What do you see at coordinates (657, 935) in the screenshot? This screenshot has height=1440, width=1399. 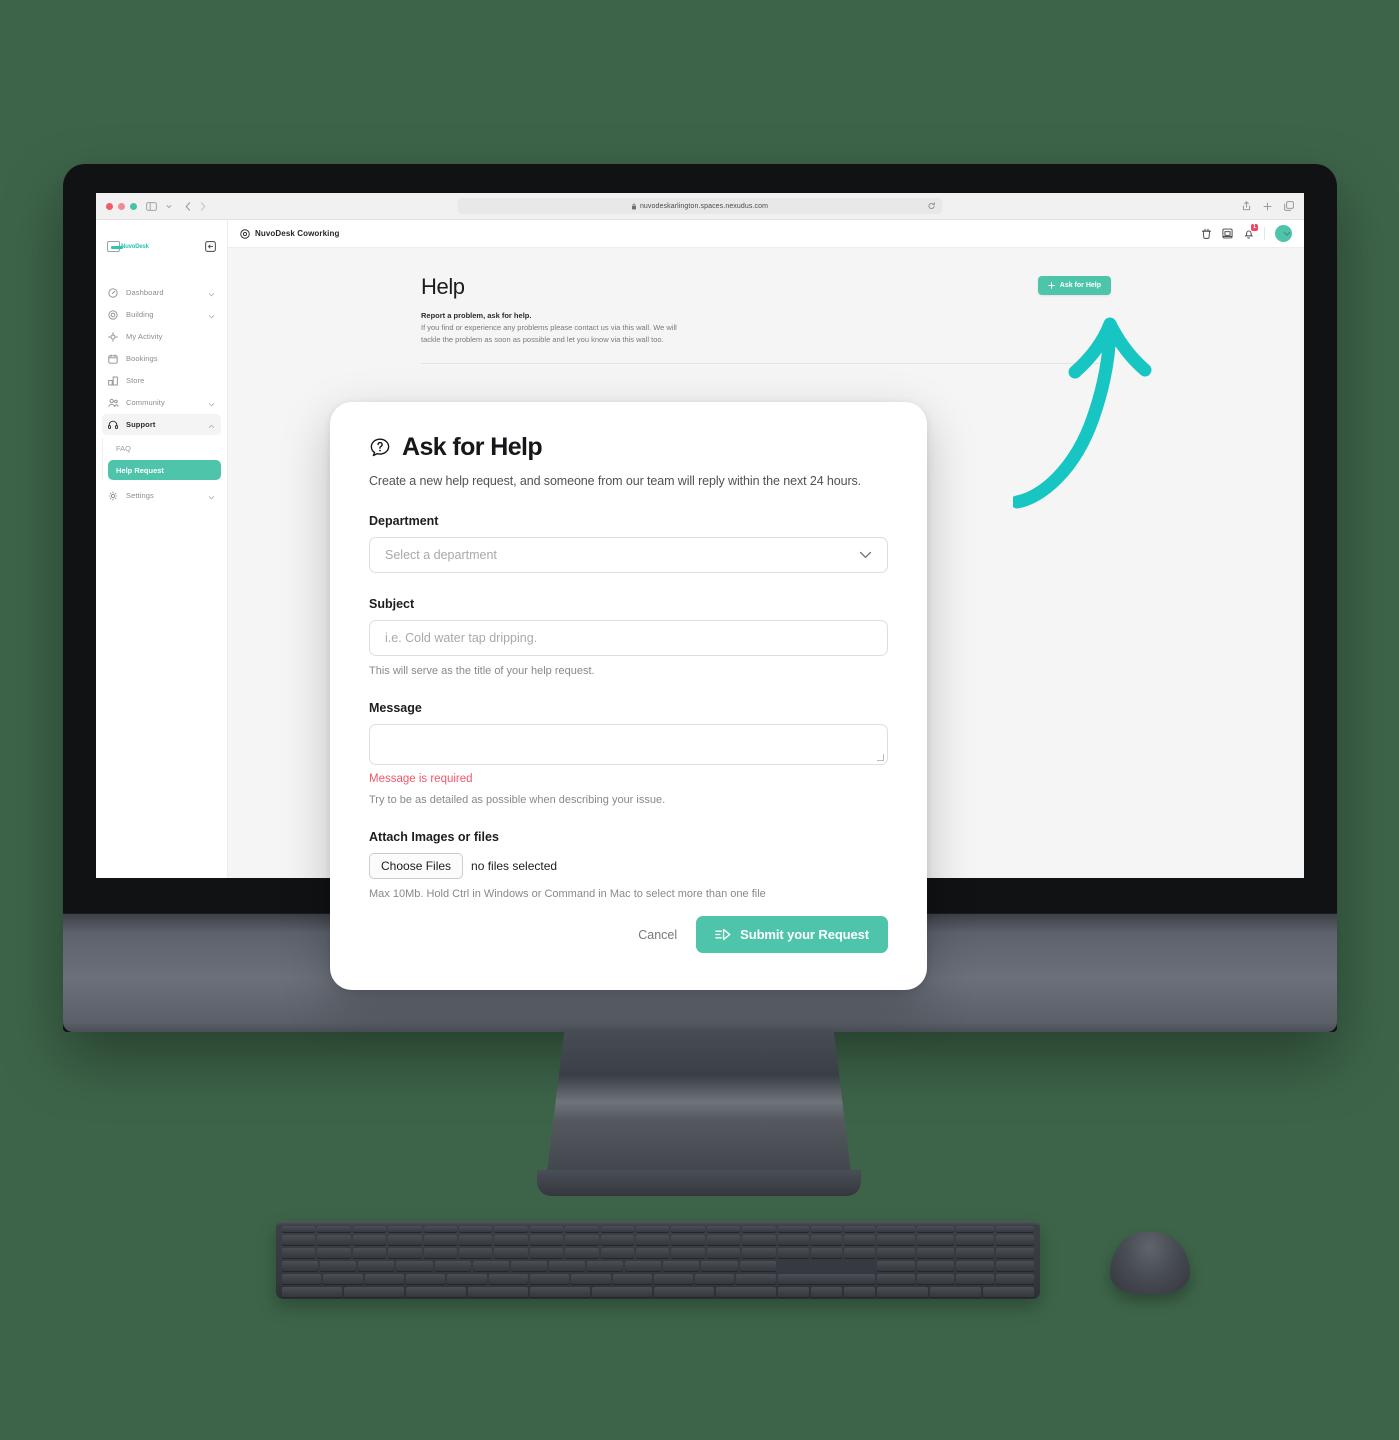 I see `cancel-button: Cancel` at bounding box center [657, 935].